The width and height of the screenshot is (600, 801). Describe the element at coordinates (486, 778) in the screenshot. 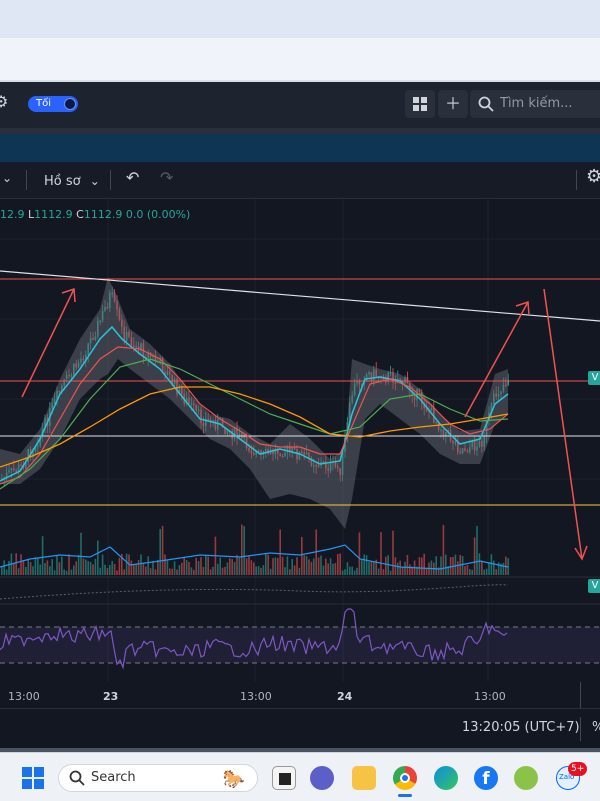

I see `facebook-icon: f` at that location.